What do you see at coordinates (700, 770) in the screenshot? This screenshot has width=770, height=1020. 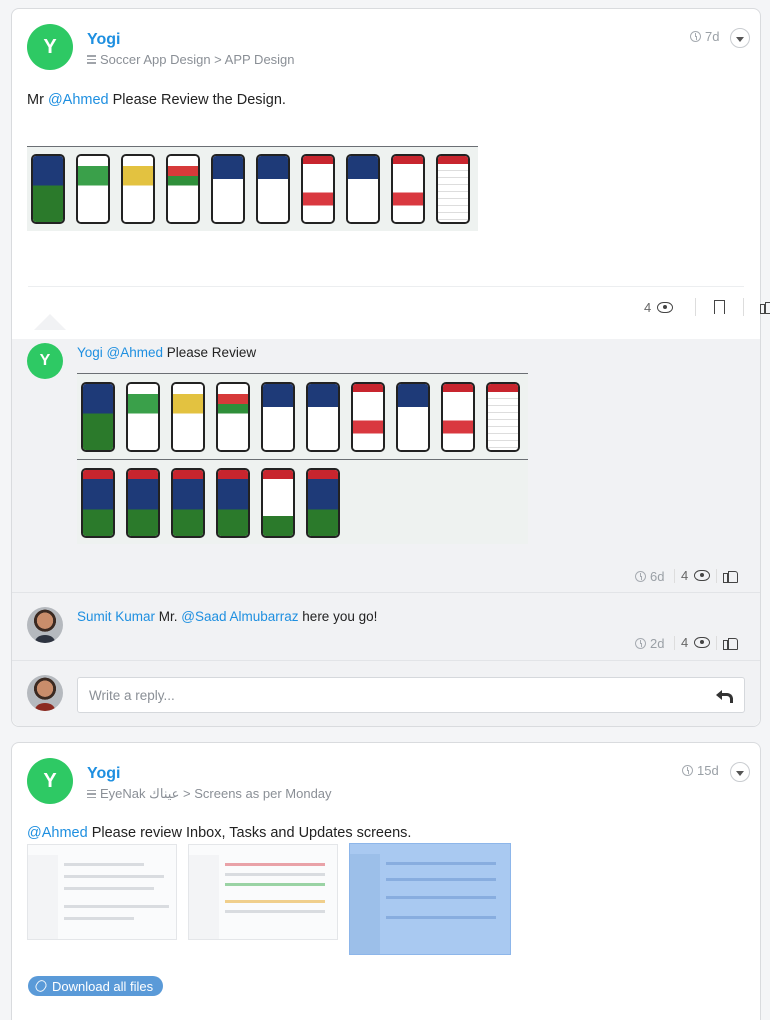 I see `post-time: 15d` at bounding box center [700, 770].